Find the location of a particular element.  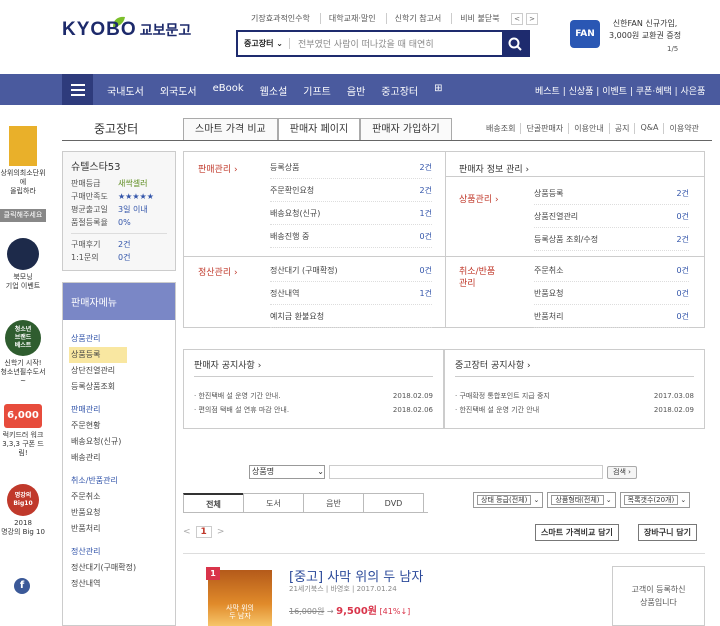

menu-group: 상품관리 is located at coordinates (119, 339).